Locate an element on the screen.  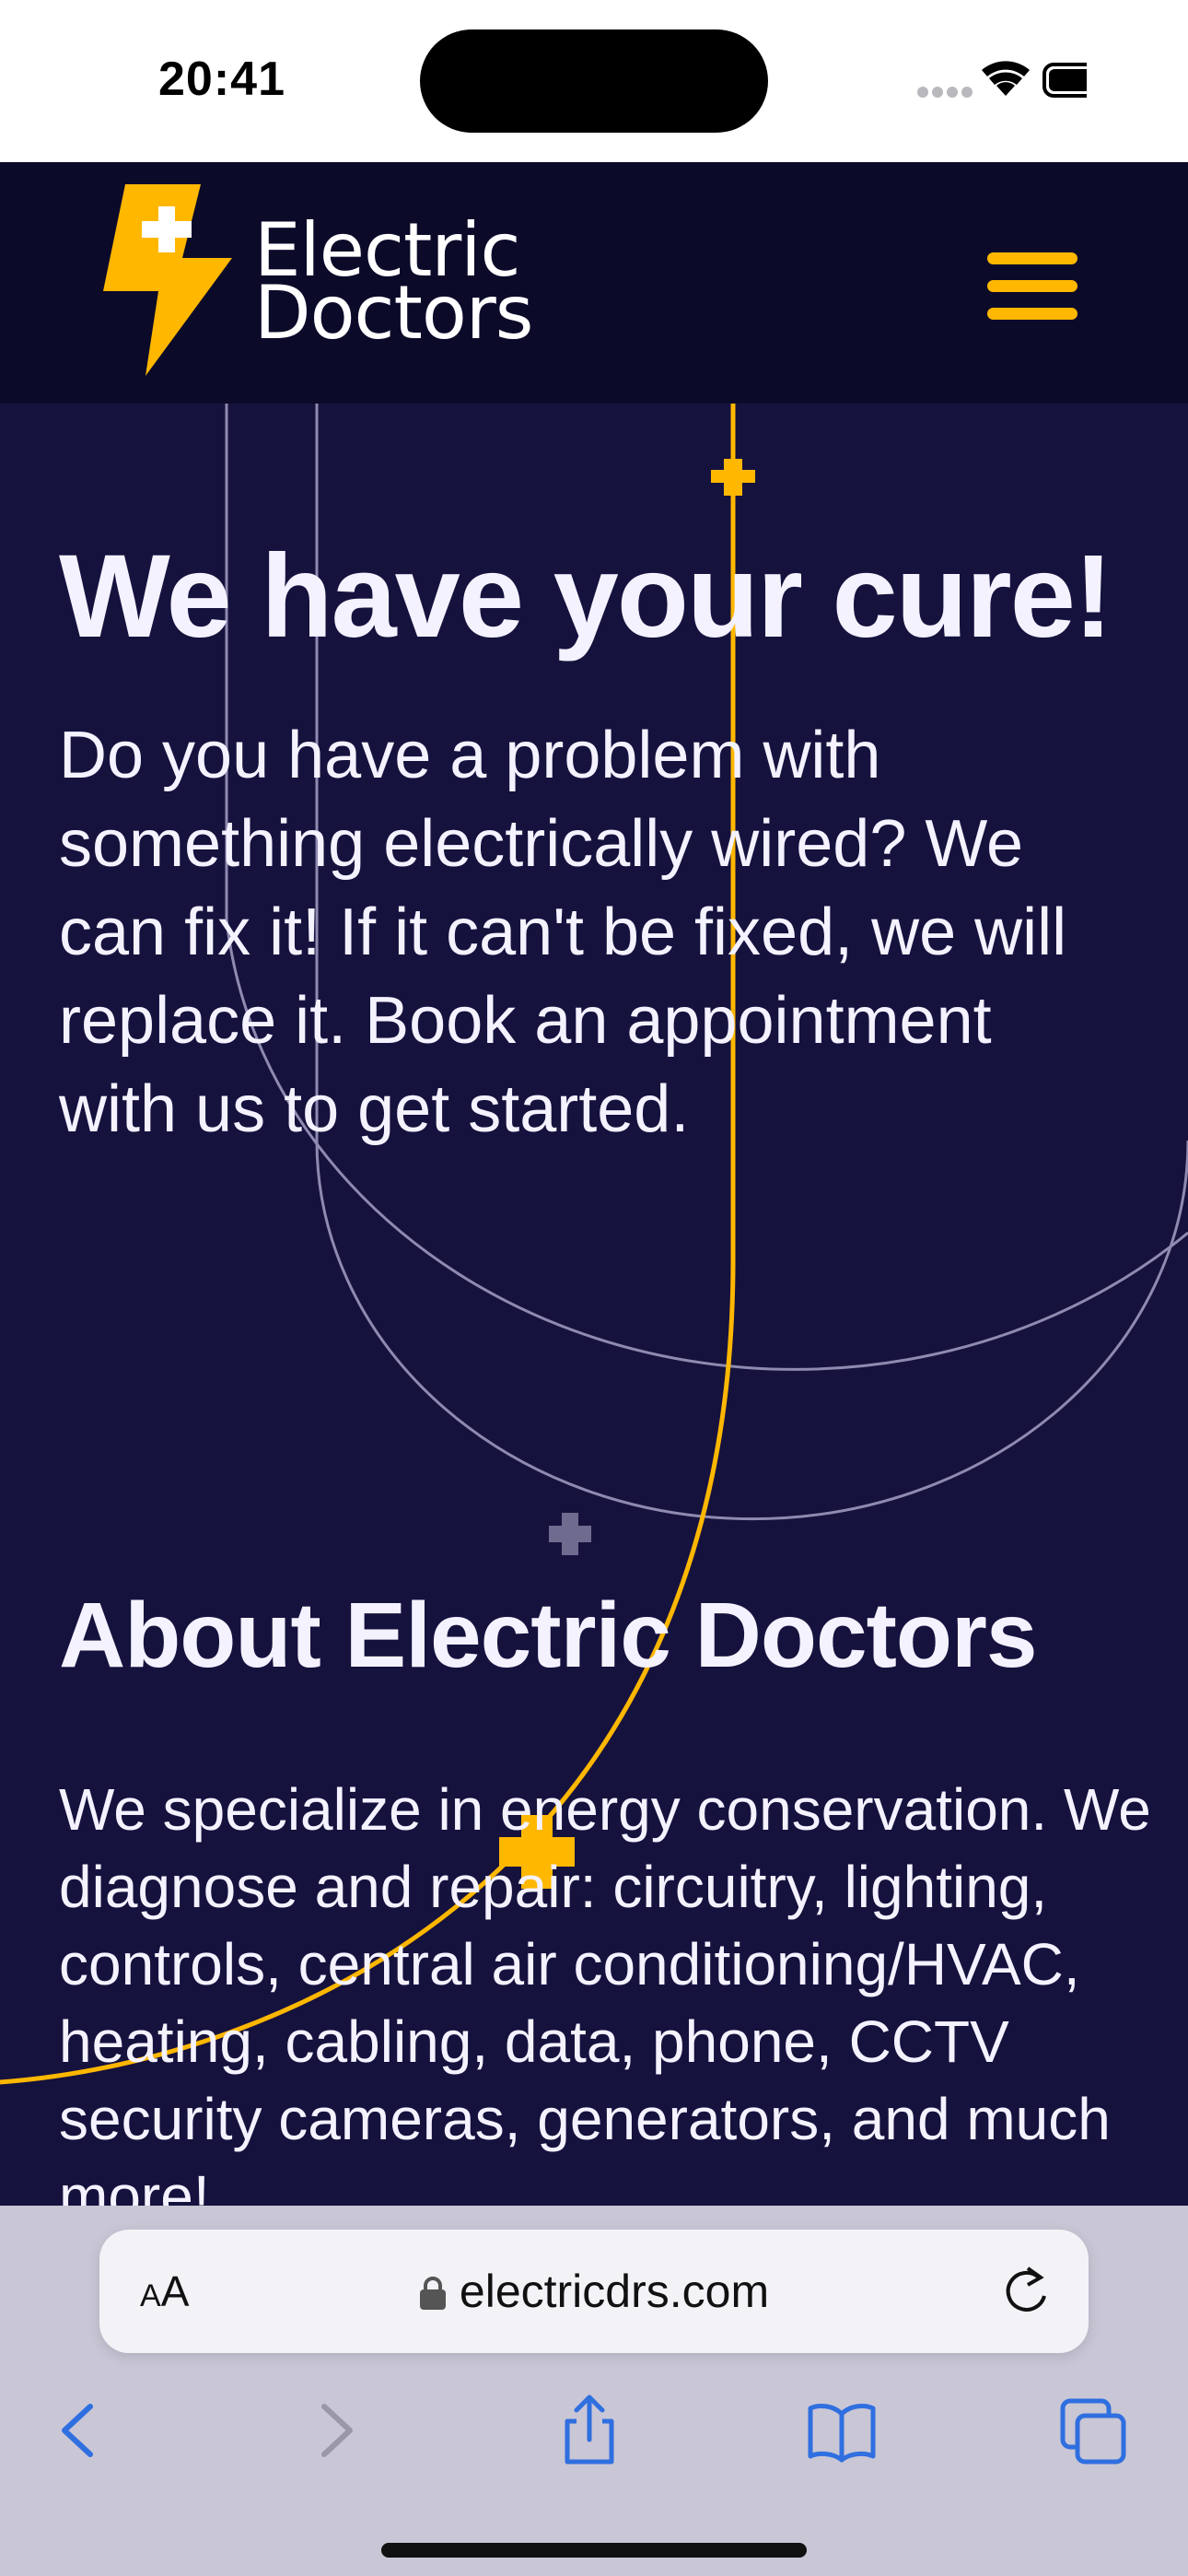
reload-icon is located at coordinates (1026, 2291).